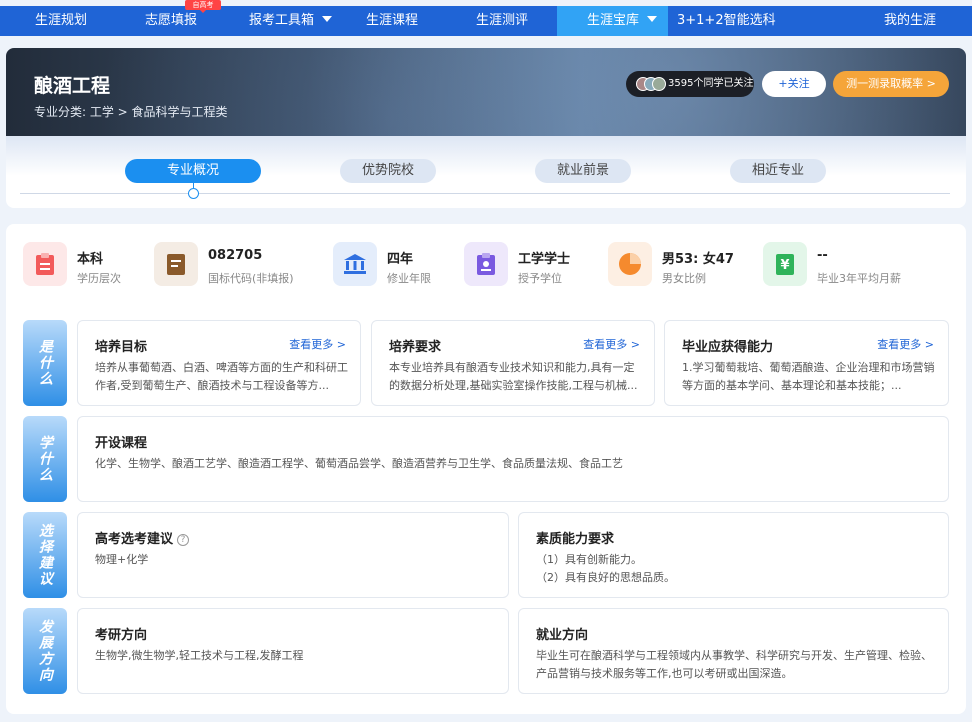 This screenshot has width=972, height=722. I want to click on card-body: 生物学,微生物学,轻工技术与工程,发酵工程, so click(199, 655).